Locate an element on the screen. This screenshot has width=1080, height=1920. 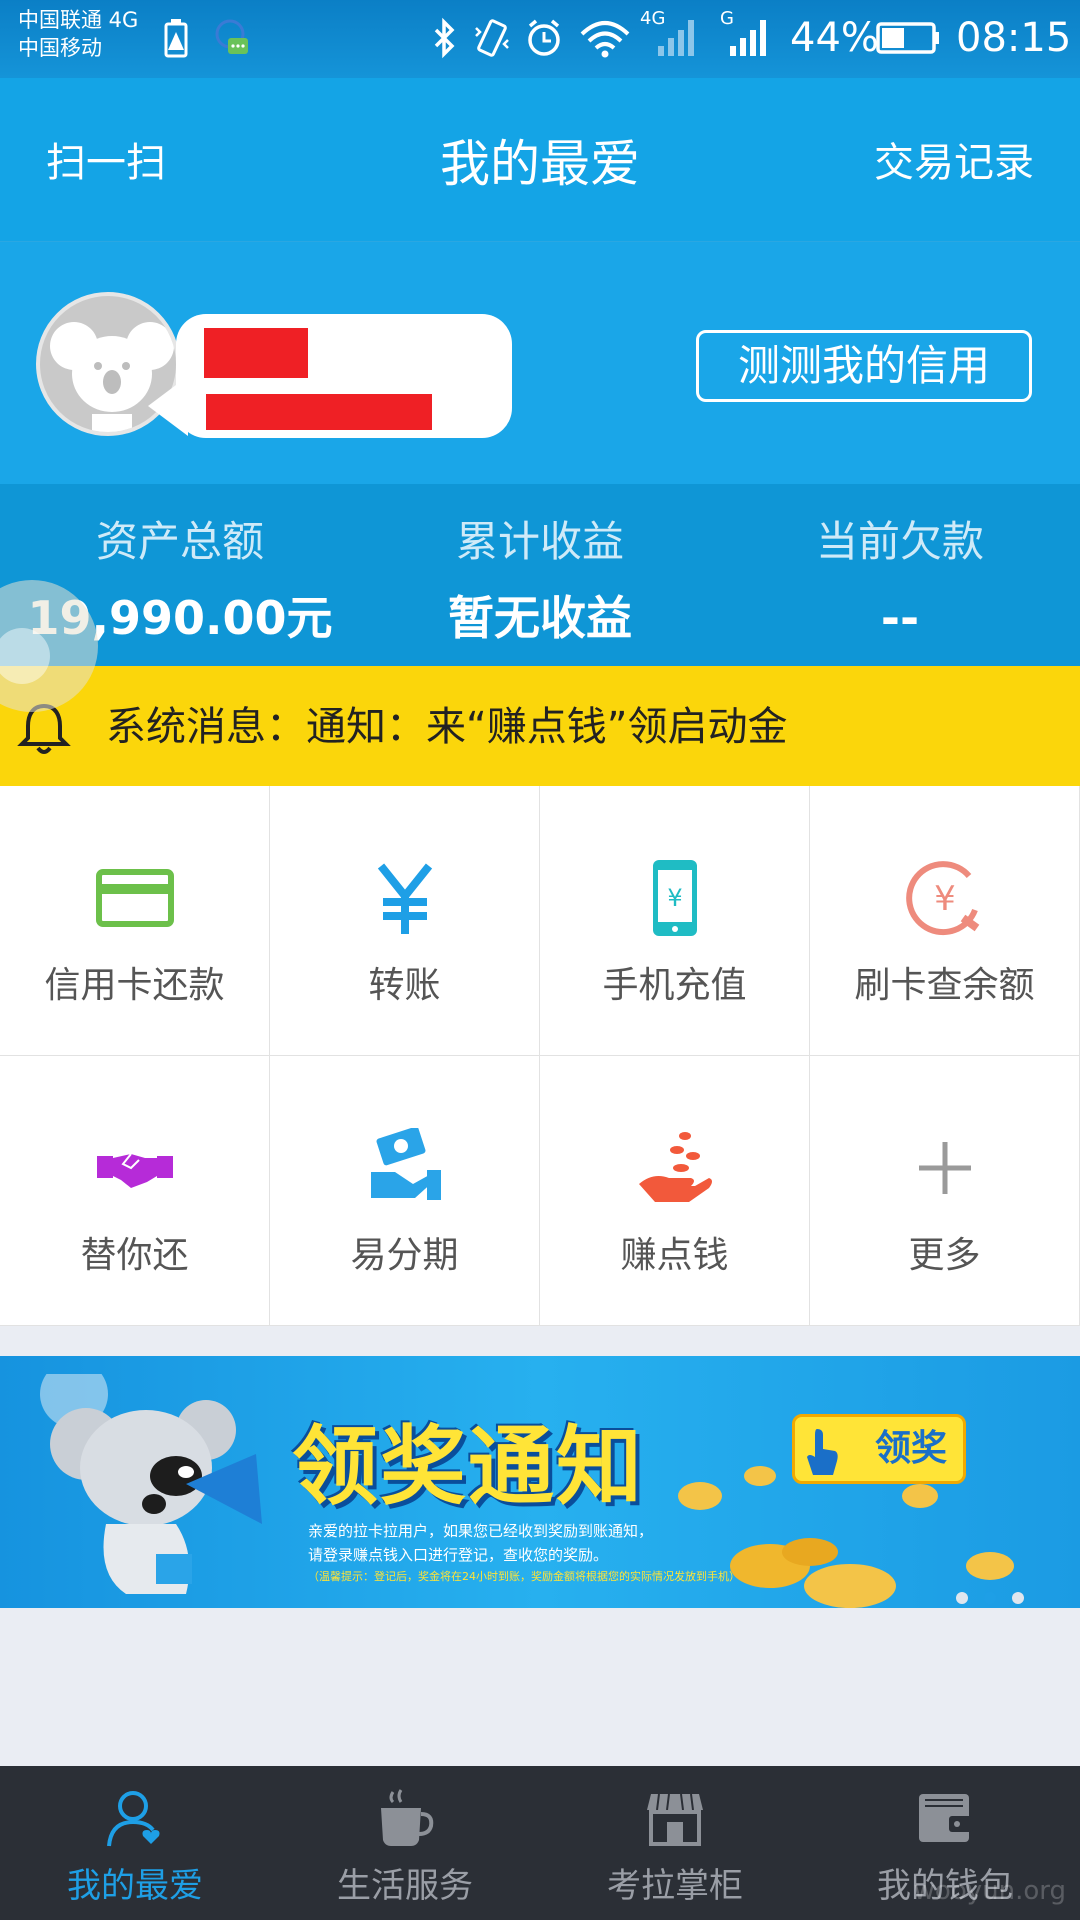
alarm-icon is located at coordinates (544, 37).